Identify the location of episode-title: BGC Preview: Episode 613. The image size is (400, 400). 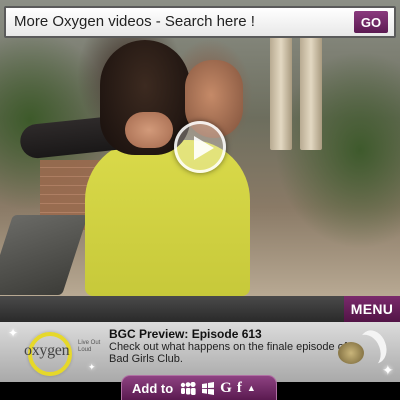
(185, 334).